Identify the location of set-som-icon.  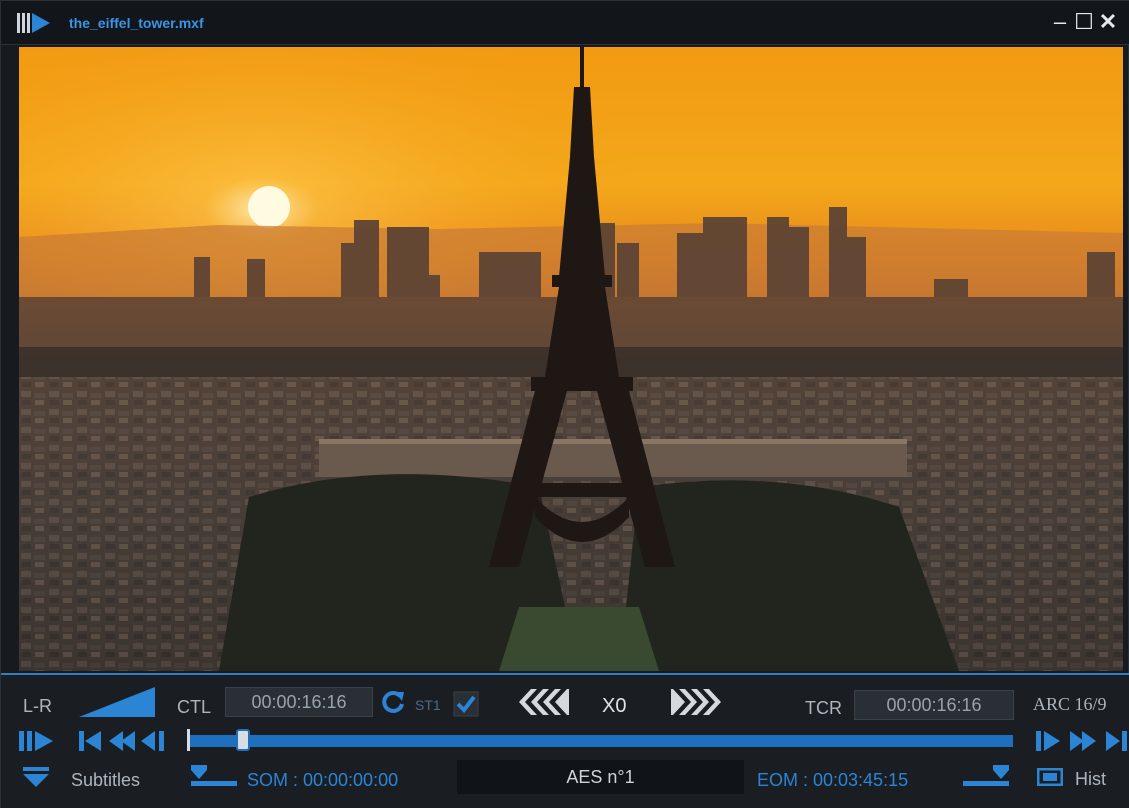
(213, 777).